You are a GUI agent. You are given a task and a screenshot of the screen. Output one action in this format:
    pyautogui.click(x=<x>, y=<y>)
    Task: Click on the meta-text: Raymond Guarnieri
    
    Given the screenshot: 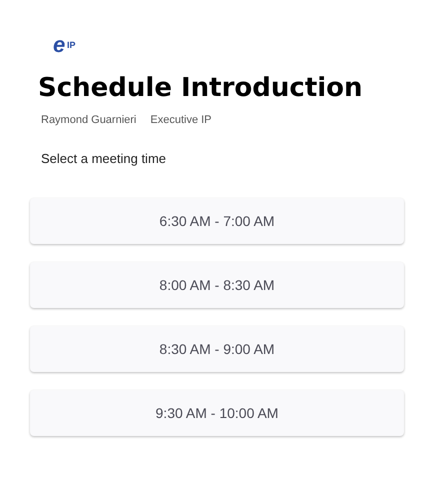 What is the action you would take?
    pyautogui.click(x=88, y=120)
    